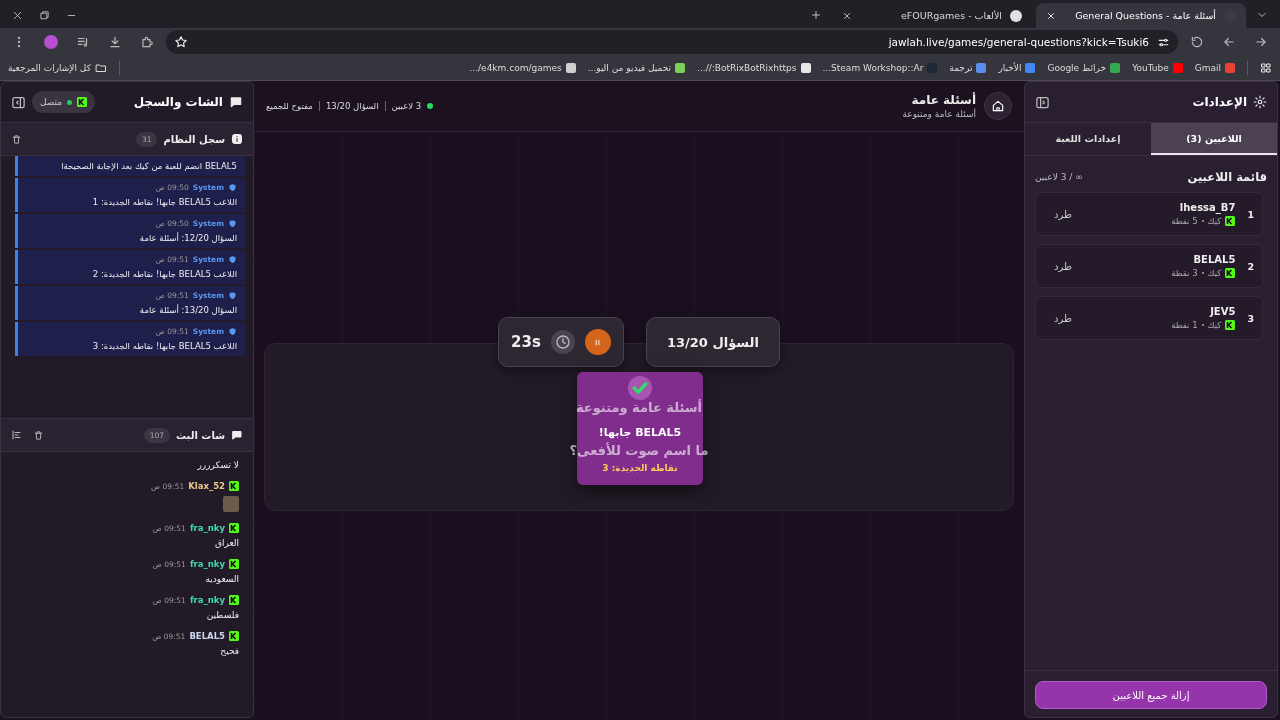 The width and height of the screenshot is (1280, 720). I want to click on section-title: شات البث, so click(200, 435).